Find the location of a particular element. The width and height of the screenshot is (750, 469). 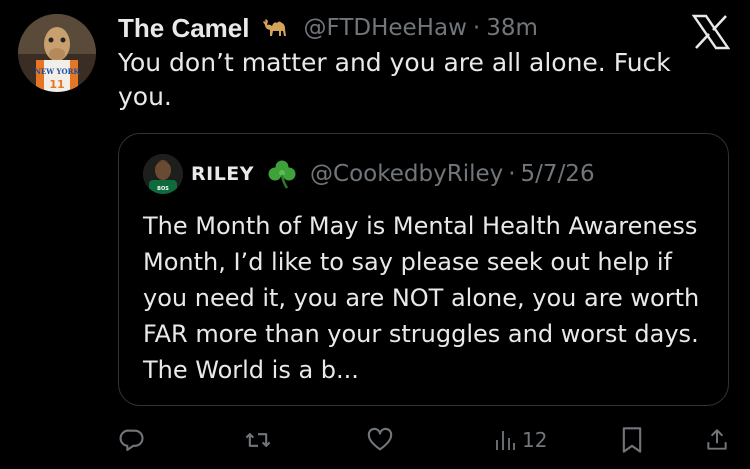

bookmark-icon is located at coordinates (632, 440).